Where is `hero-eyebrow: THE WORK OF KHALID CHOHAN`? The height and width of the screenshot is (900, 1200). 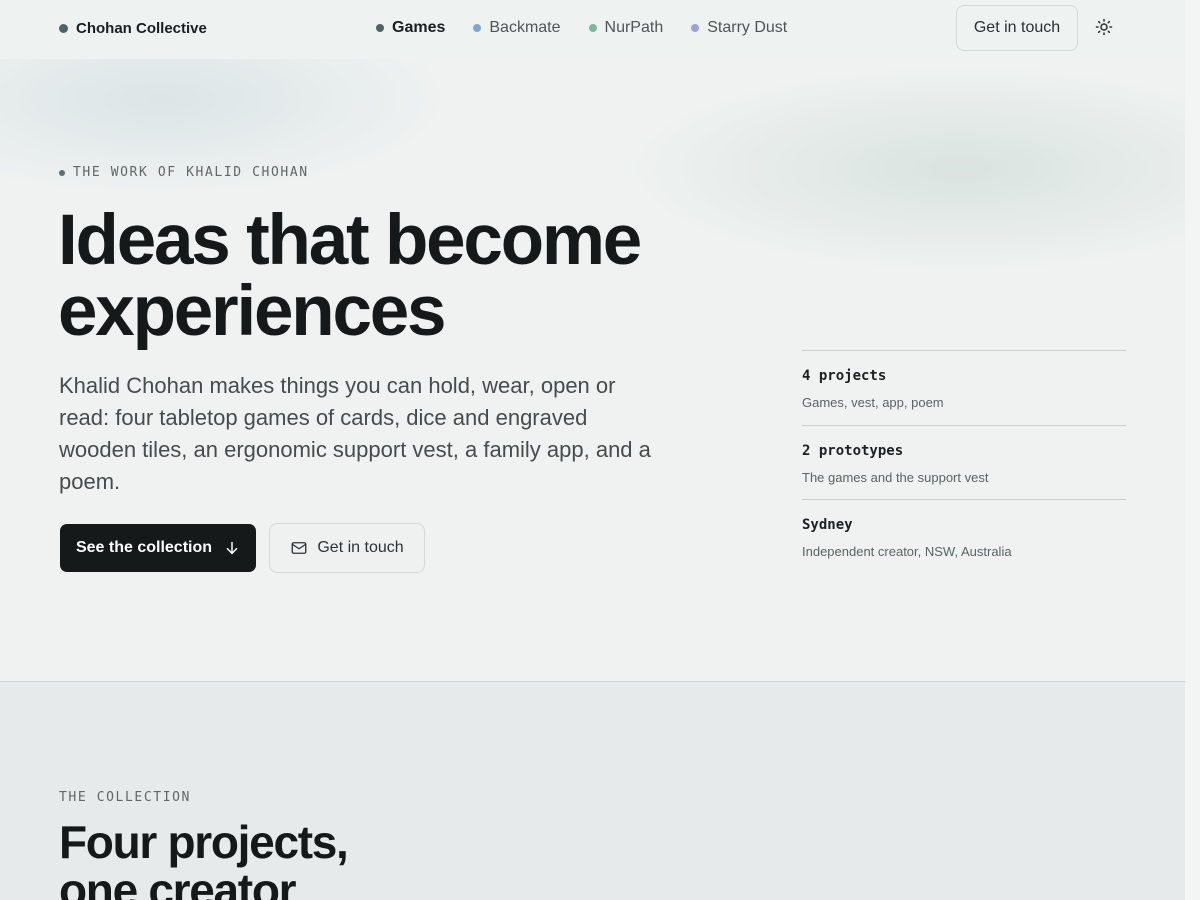 hero-eyebrow: THE WORK OF KHALID CHOHAN is located at coordinates (184, 172).